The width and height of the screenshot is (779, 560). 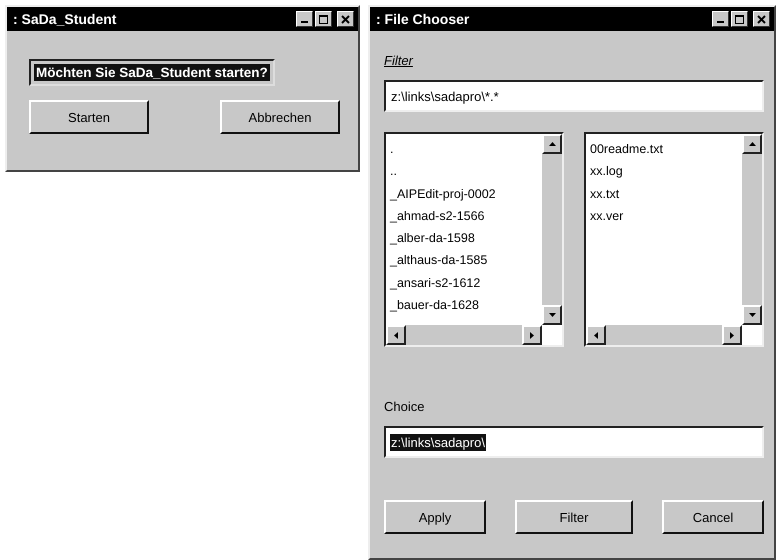 I want to click on file-item: xx.log, so click(x=664, y=171).